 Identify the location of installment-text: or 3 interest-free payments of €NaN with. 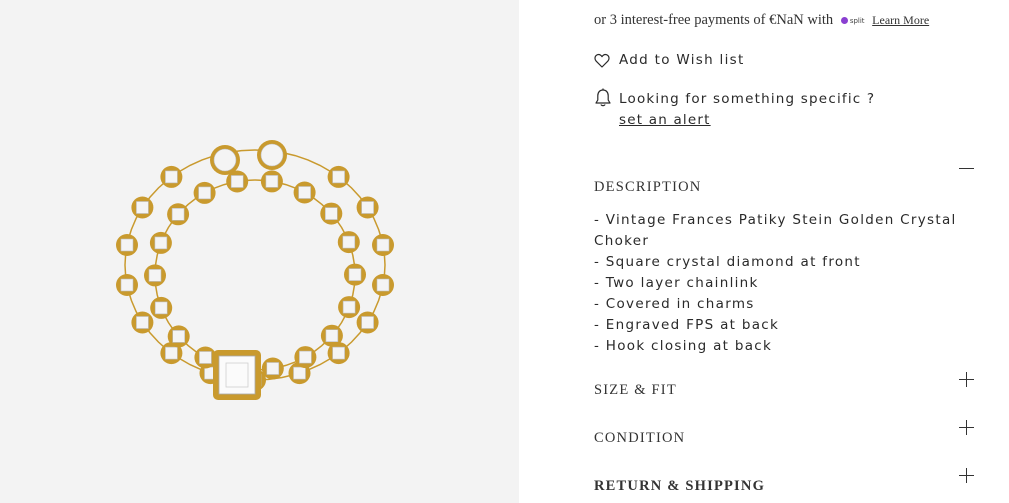
(714, 20).